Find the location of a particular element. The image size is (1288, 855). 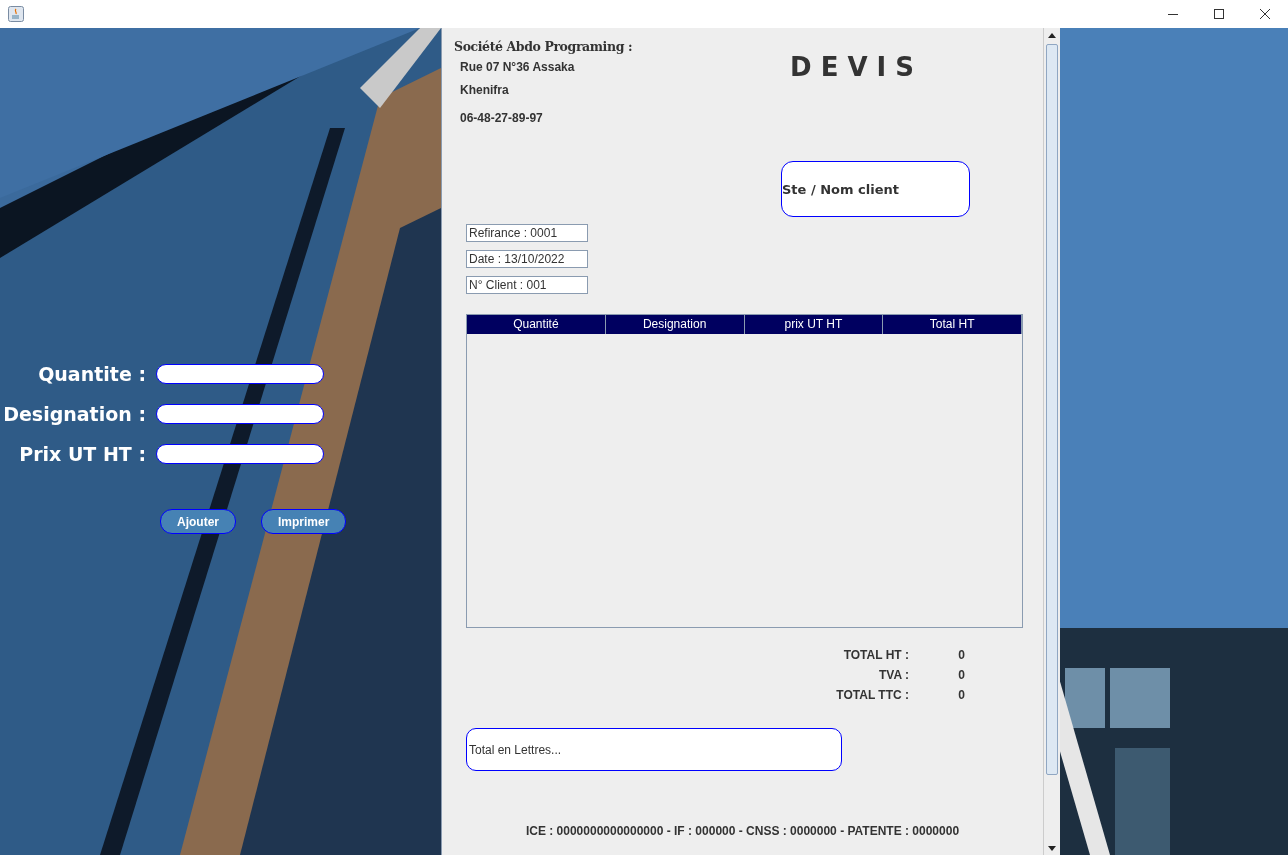

print-button: Imprimer is located at coordinates (304, 521).